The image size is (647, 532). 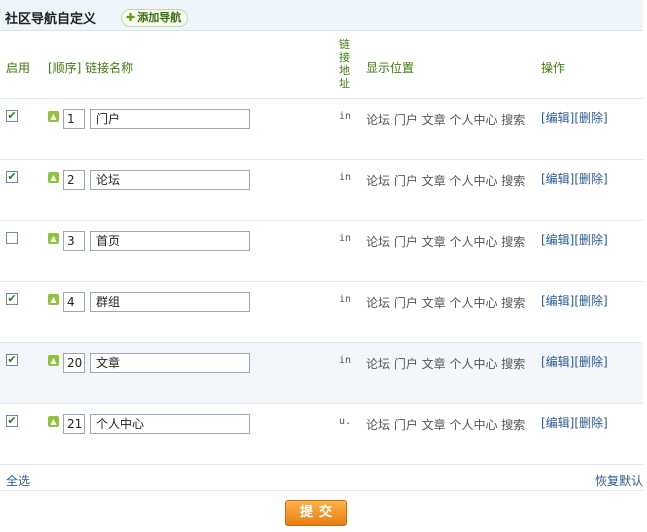 What do you see at coordinates (170, 241) in the screenshot?
I see `link-name-input: 首页` at bounding box center [170, 241].